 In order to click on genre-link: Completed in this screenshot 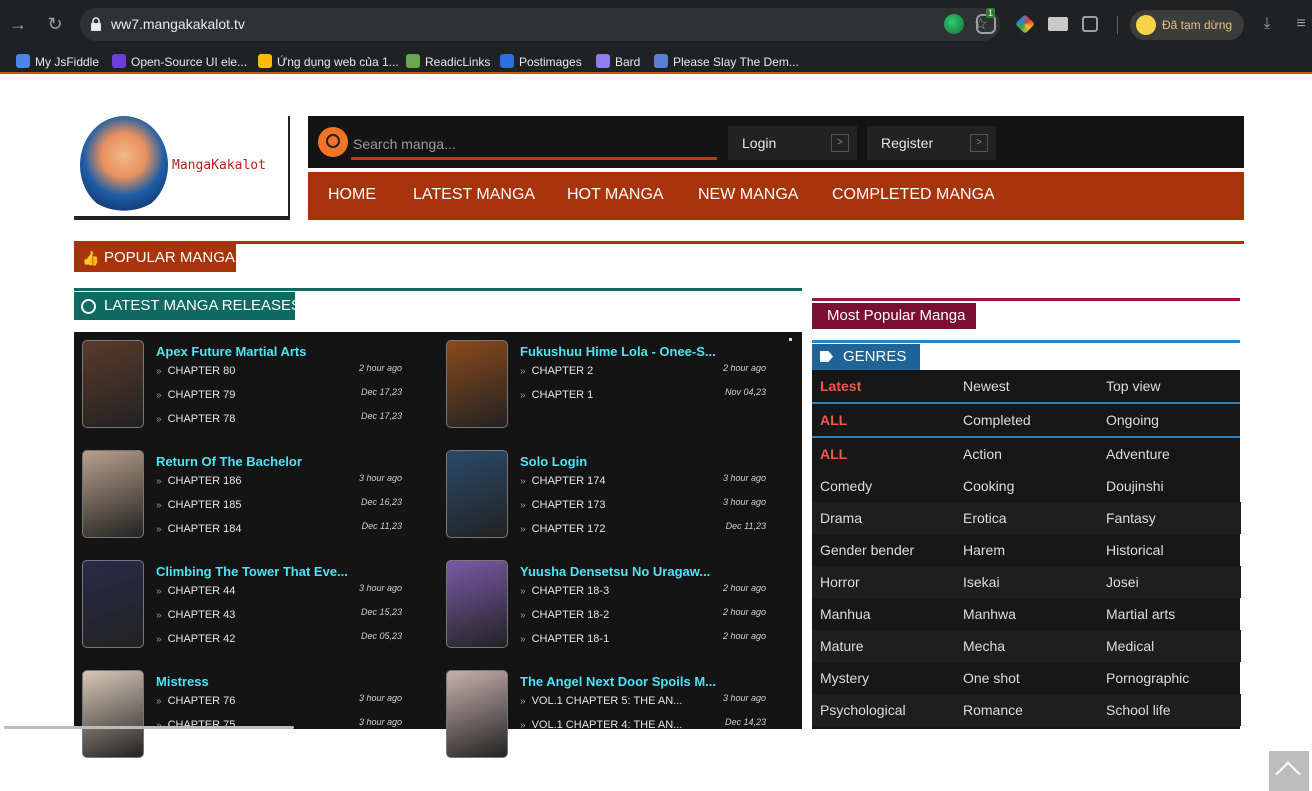, I will do `click(1026, 420)`.